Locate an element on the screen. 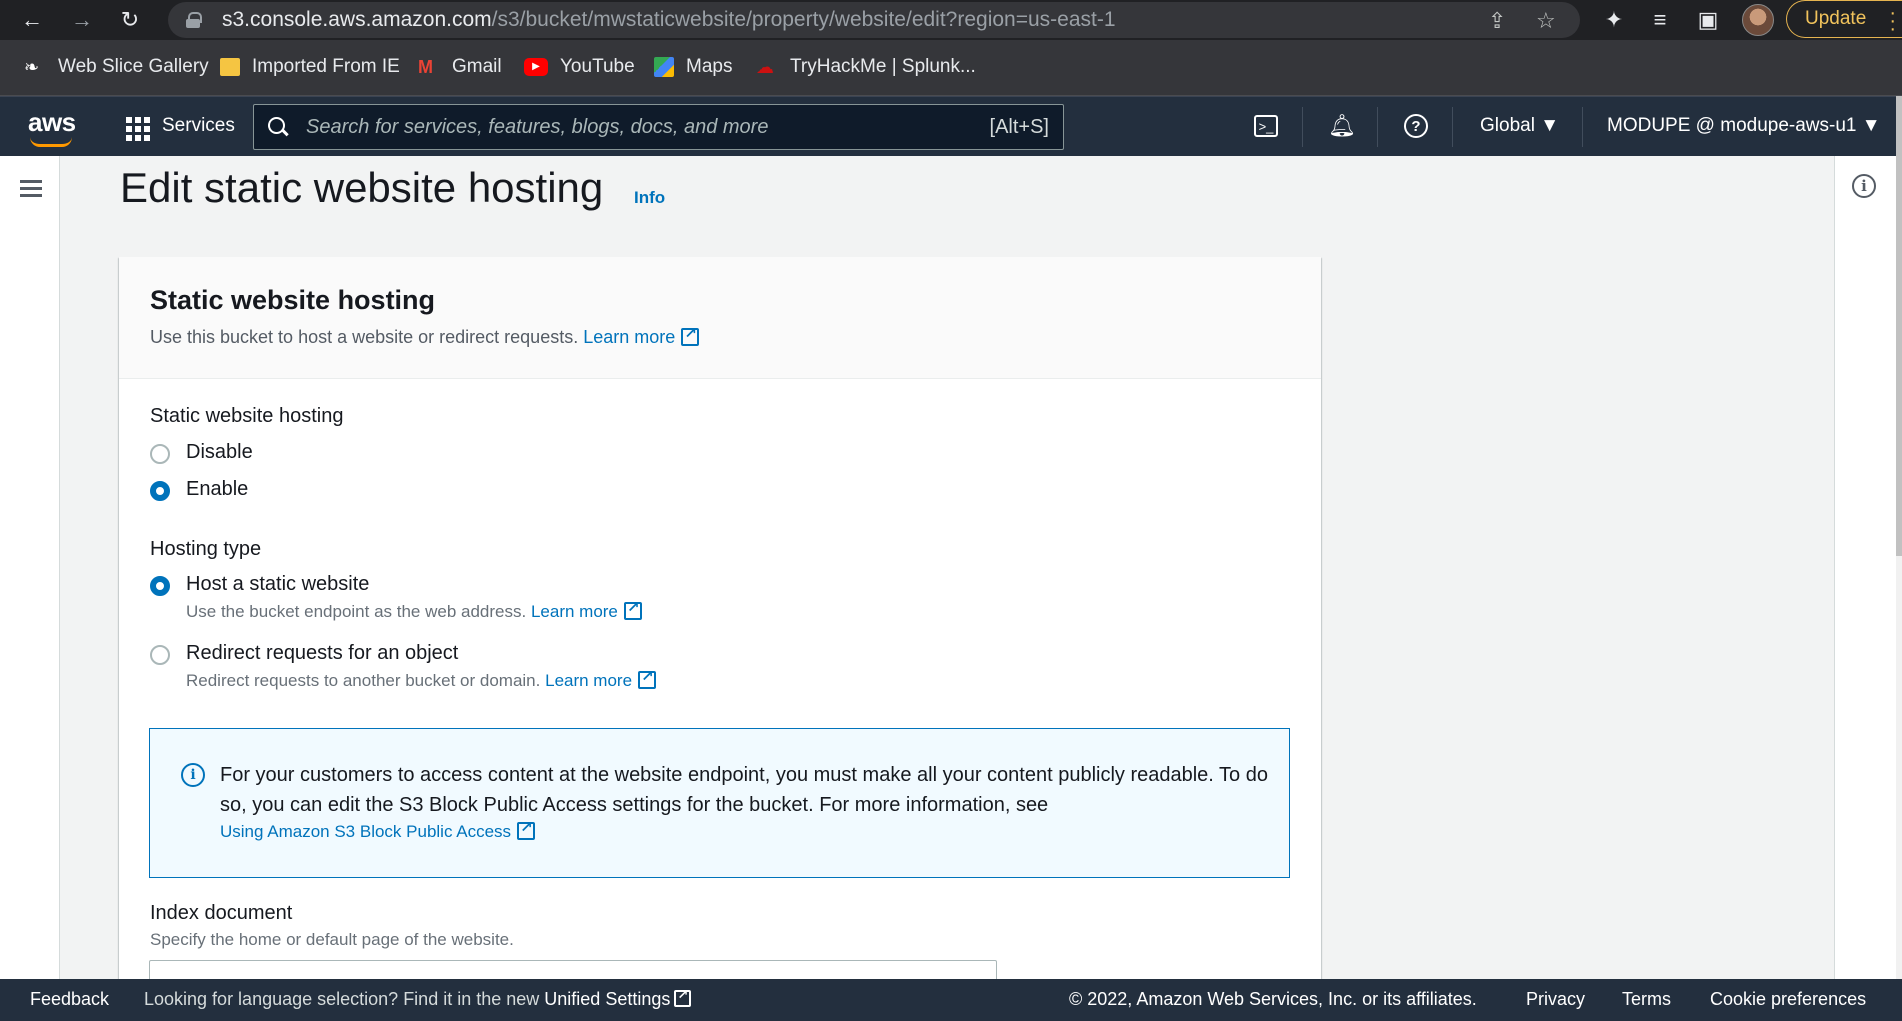  tryhackme-icon: ☁ is located at coordinates (765, 67).